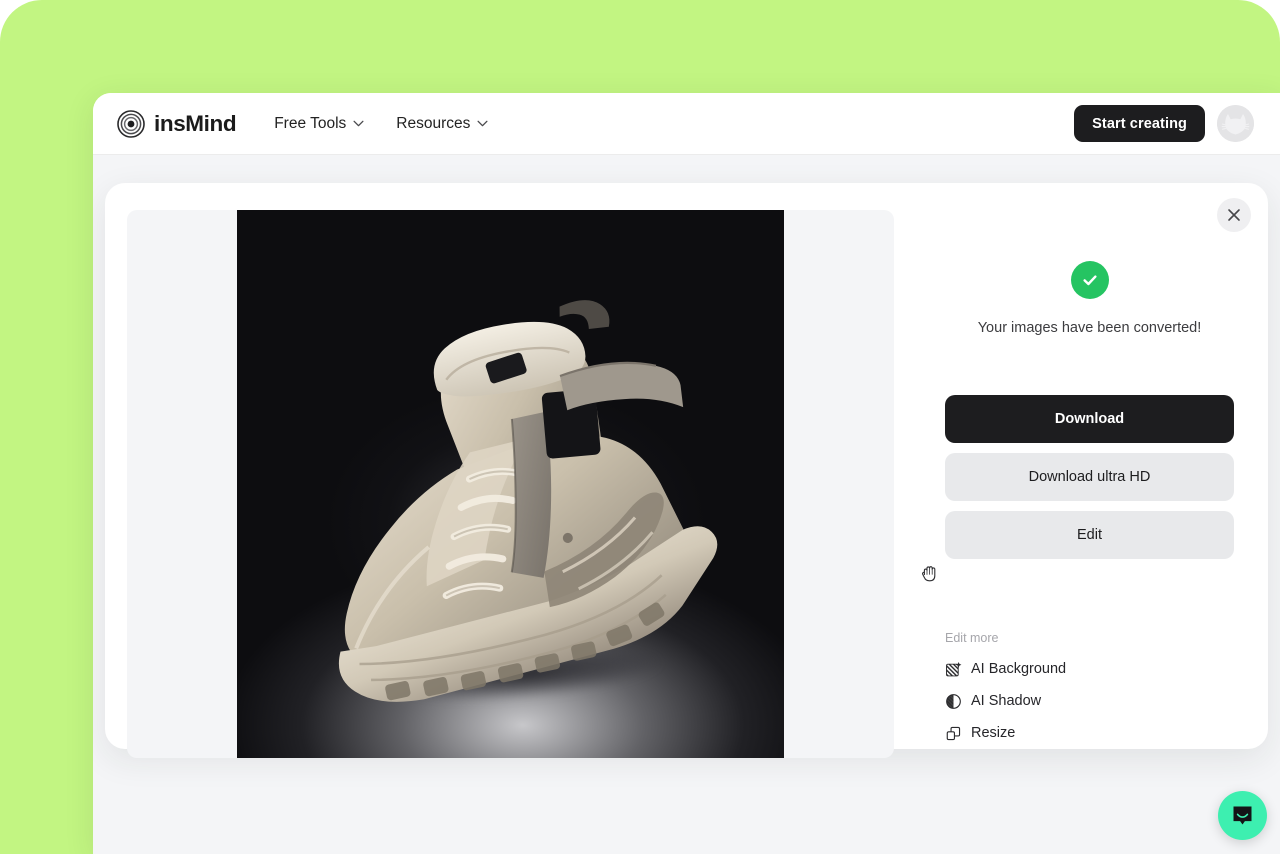  I want to click on brand-name: insMind, so click(195, 123).